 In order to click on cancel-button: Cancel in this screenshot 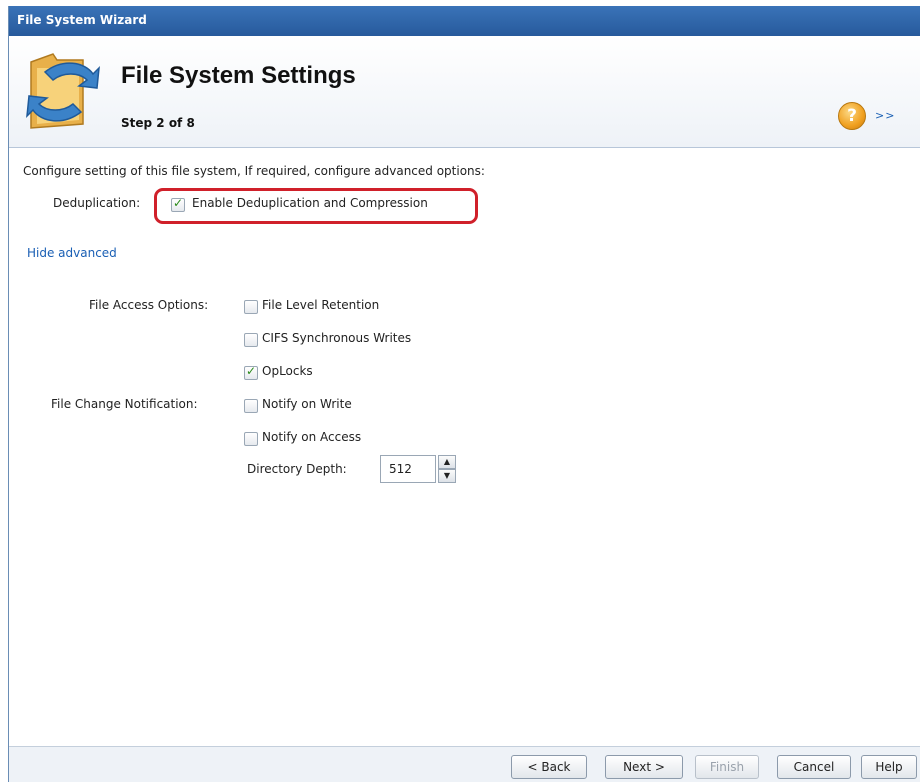, I will do `click(814, 767)`.